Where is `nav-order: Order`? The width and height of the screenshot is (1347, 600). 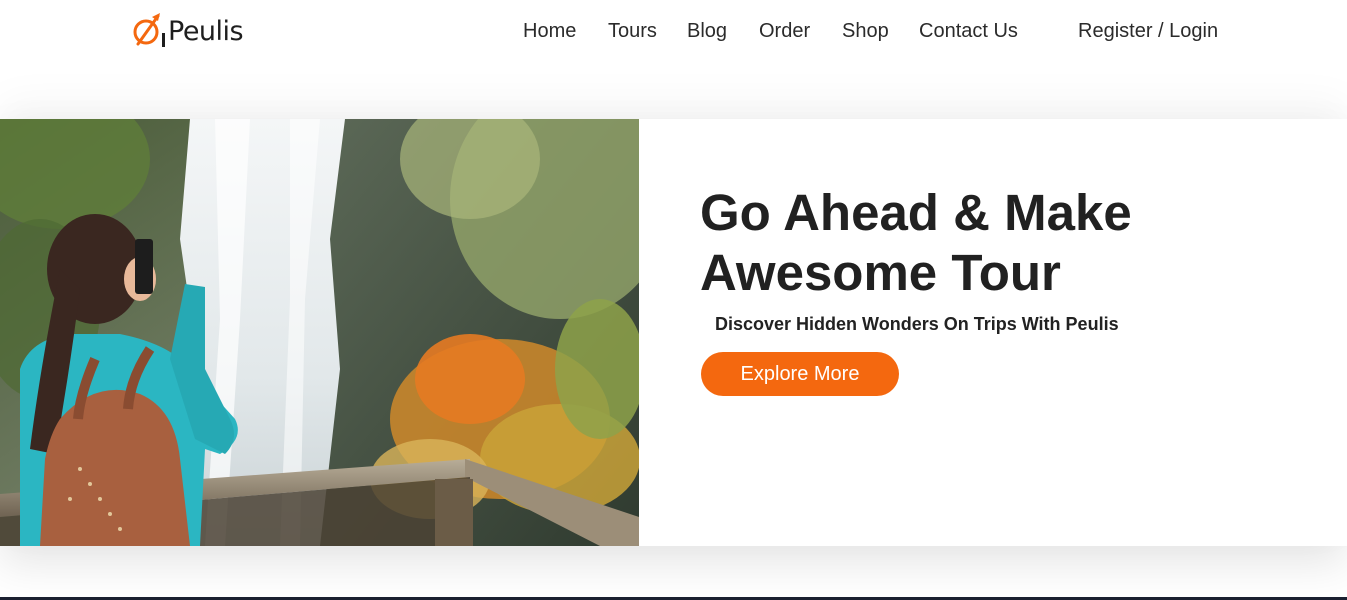 nav-order: Order is located at coordinates (784, 31).